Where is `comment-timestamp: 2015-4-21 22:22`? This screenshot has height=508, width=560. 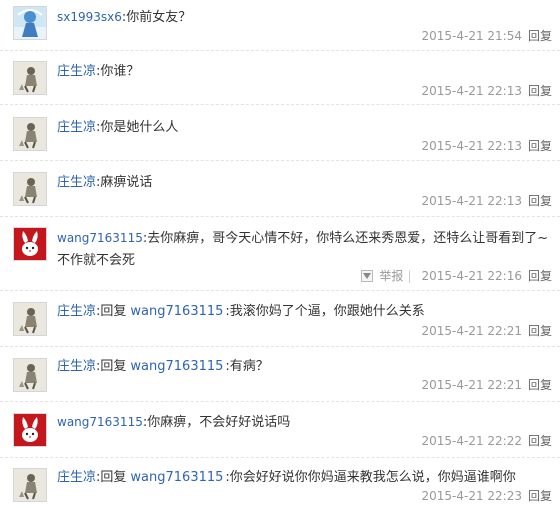 comment-timestamp: 2015-4-21 22:22 is located at coordinates (471, 441).